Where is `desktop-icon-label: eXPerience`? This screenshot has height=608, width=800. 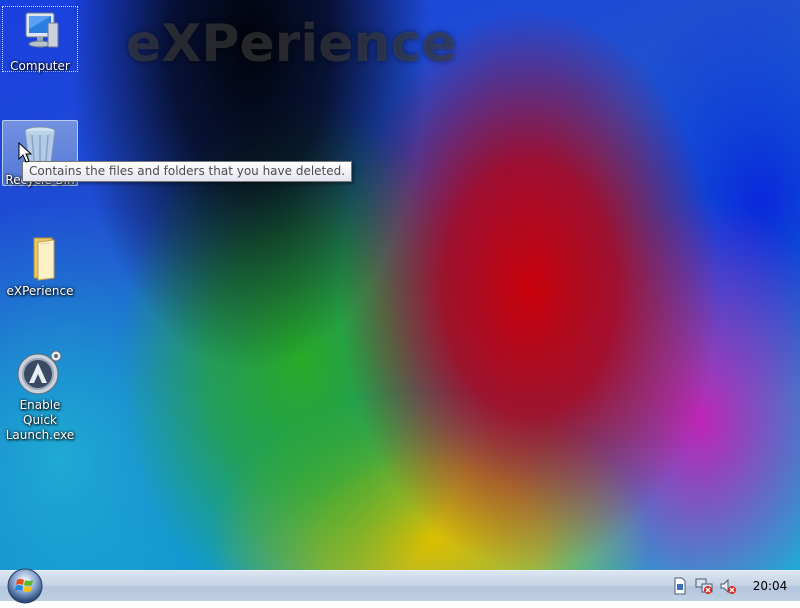
desktop-icon-label: eXPerience is located at coordinates (40, 291).